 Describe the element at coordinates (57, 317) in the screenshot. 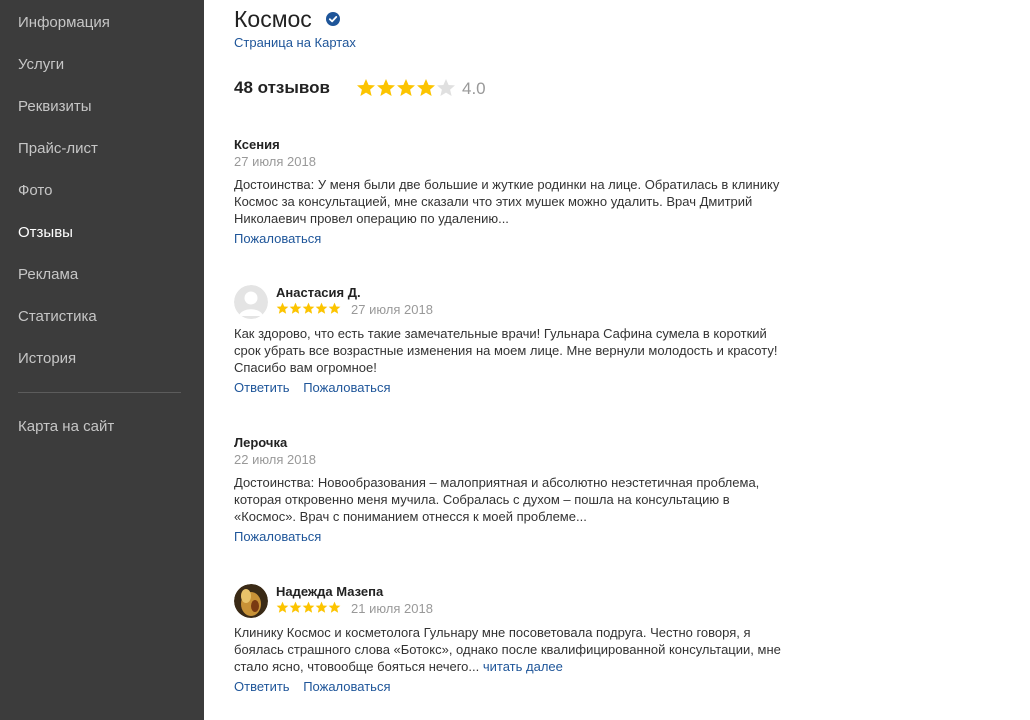

I see `sidebar-item-statistics: Статистика` at that location.